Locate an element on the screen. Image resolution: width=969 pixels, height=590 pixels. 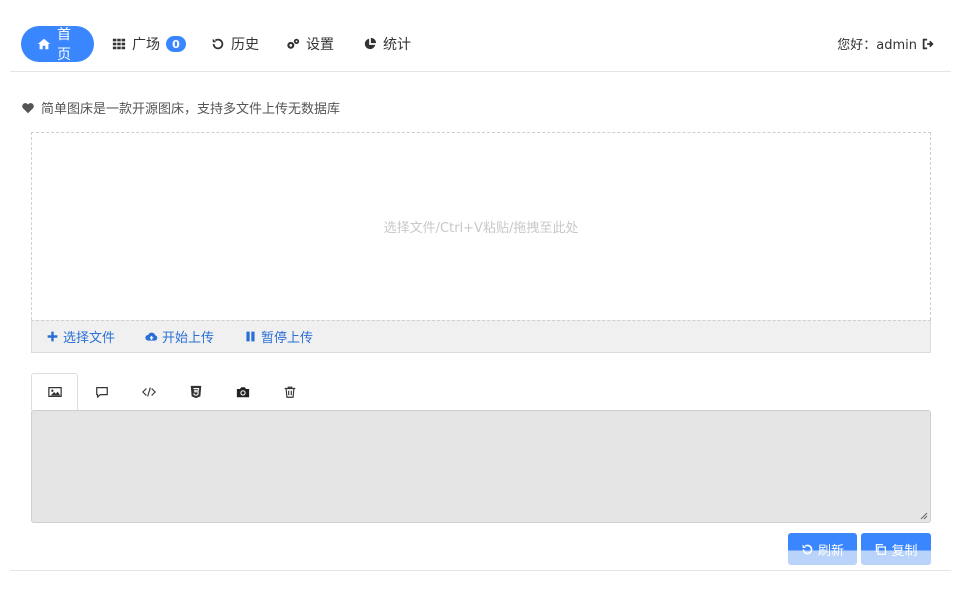
choose-file-button: 选择文件 is located at coordinates (80, 336).